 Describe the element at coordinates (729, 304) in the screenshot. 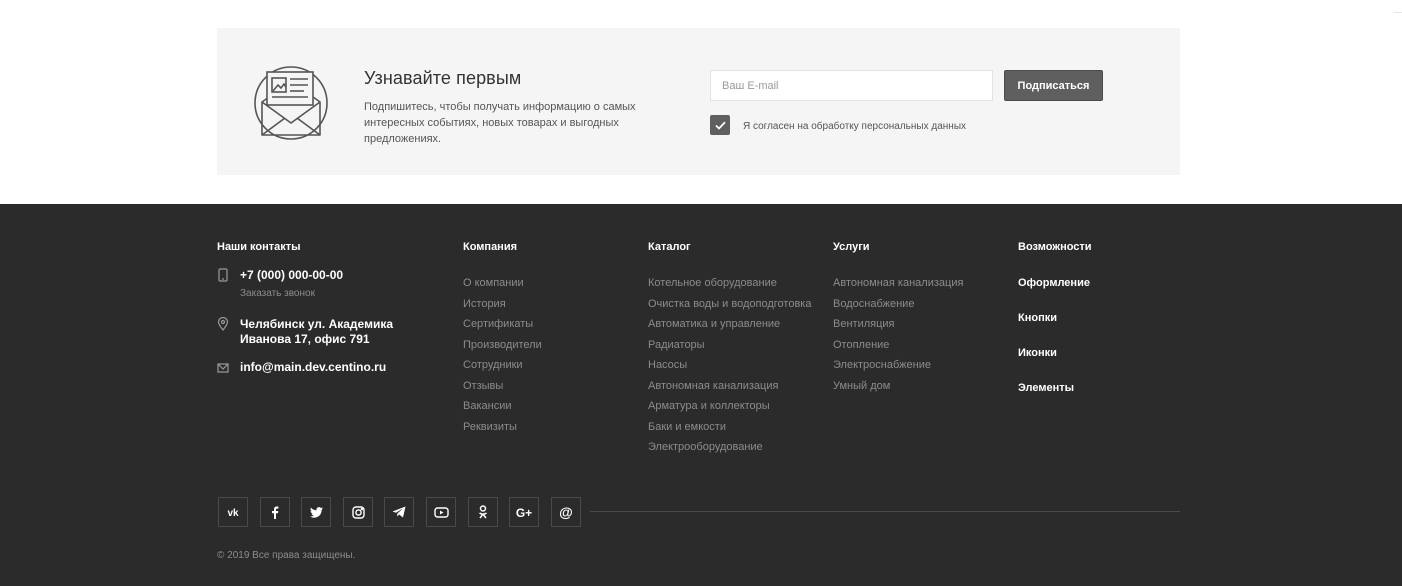

I see `catalog-link: Очистка воды и водоподготовка` at that location.